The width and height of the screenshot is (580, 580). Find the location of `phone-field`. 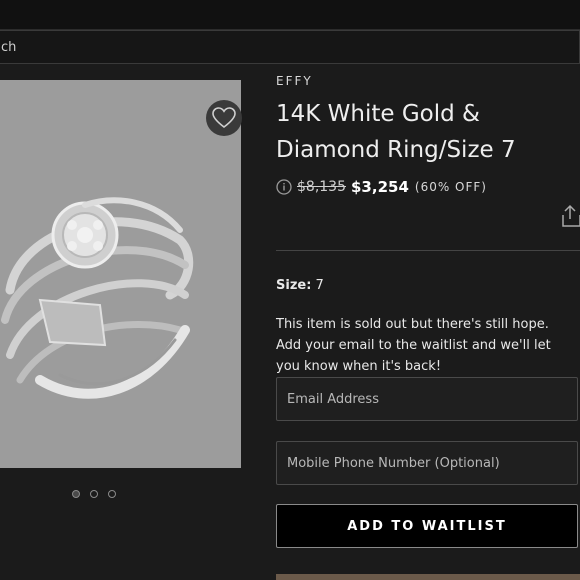

phone-field is located at coordinates (427, 463).